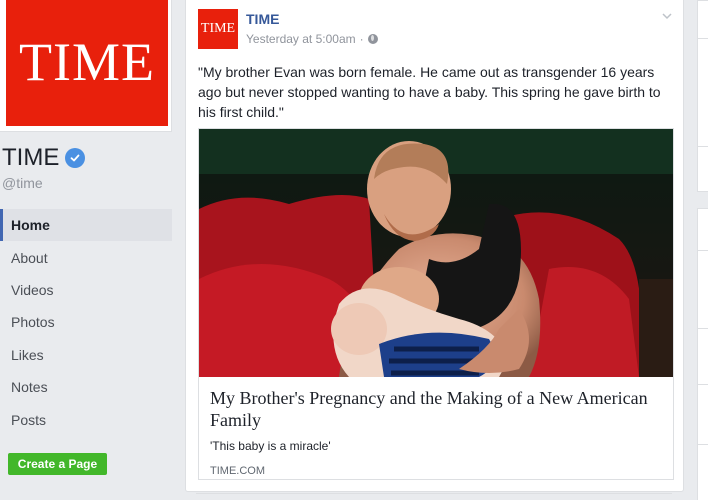 The height and width of the screenshot is (500, 708). I want to click on post-author: TIME, so click(262, 19).